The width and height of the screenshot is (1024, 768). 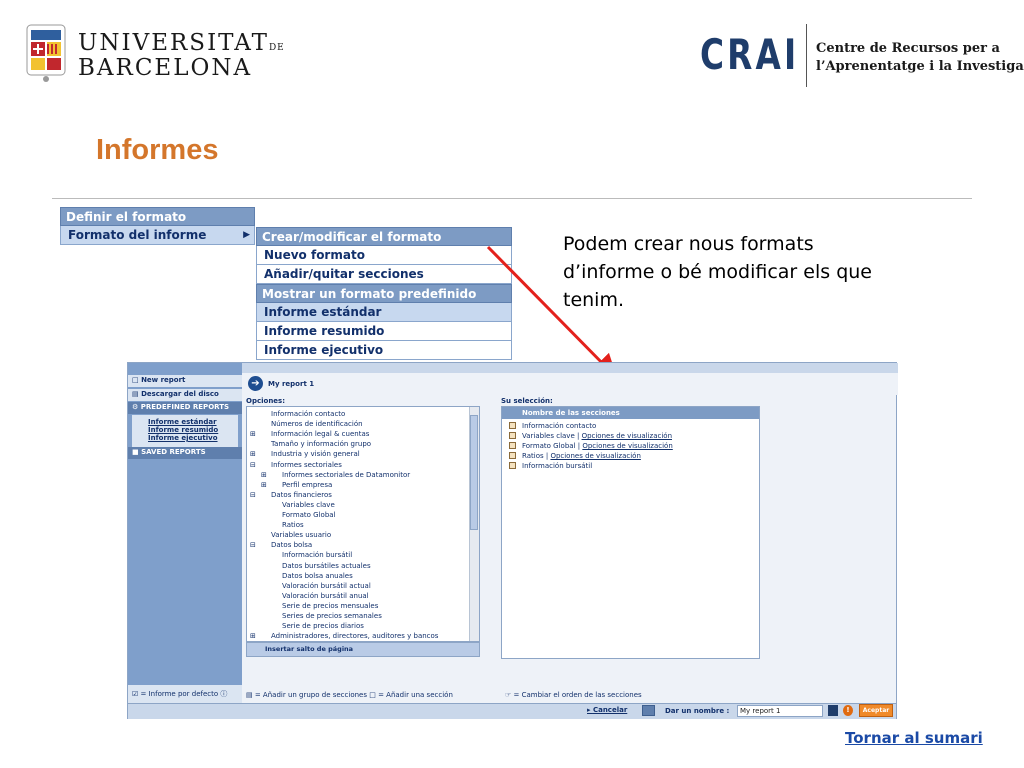 What do you see at coordinates (806, 55) in the screenshot?
I see `header-divider` at bounding box center [806, 55].